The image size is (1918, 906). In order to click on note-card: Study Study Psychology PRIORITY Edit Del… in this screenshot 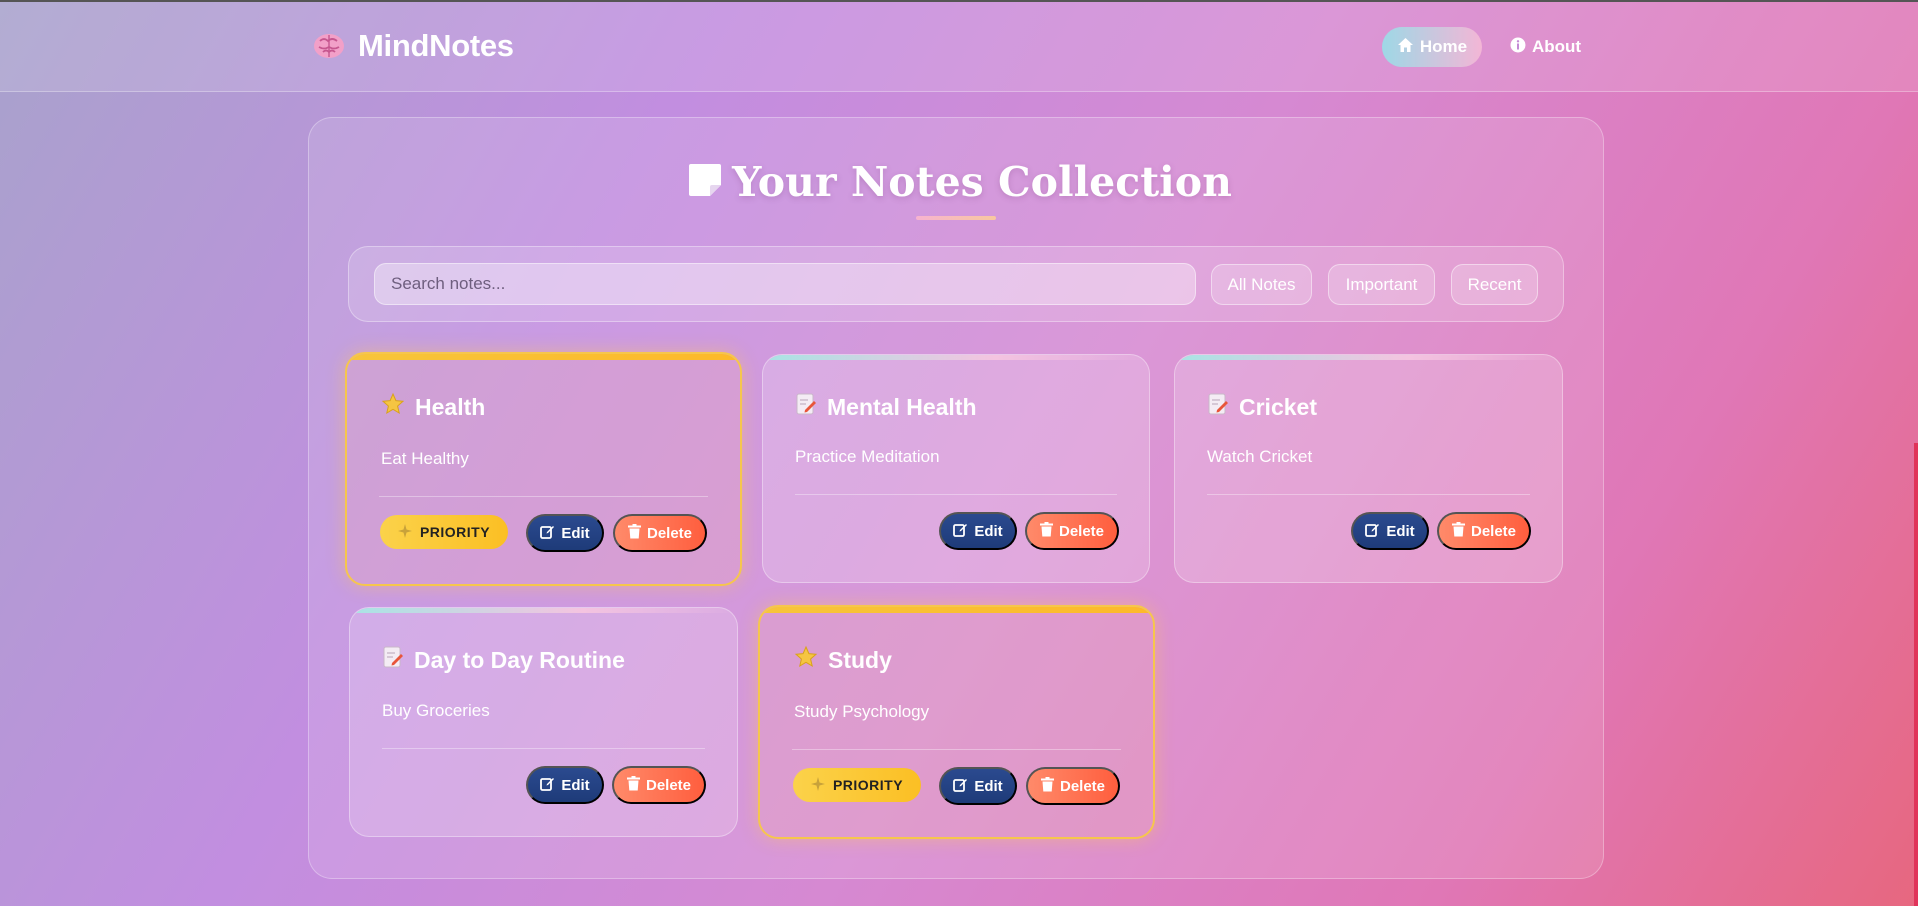, I will do `click(956, 722)`.